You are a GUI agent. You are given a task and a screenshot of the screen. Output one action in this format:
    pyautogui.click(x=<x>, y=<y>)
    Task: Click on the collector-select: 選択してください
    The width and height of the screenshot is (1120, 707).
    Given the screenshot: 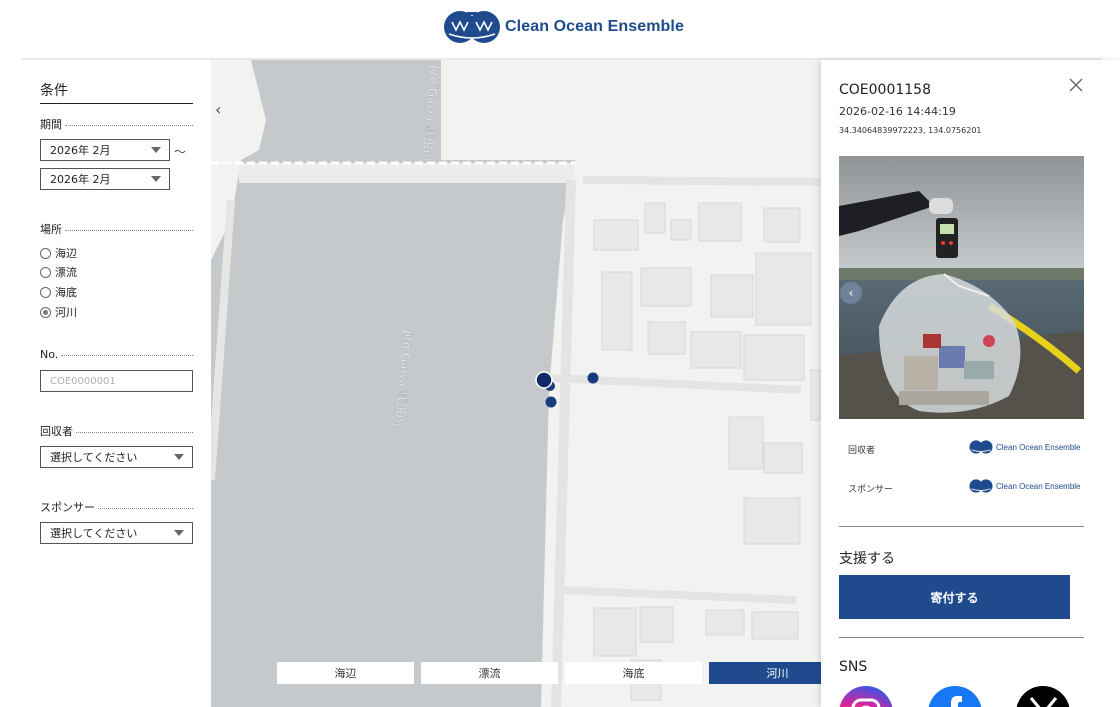 What is the action you would take?
    pyautogui.click(x=116, y=457)
    